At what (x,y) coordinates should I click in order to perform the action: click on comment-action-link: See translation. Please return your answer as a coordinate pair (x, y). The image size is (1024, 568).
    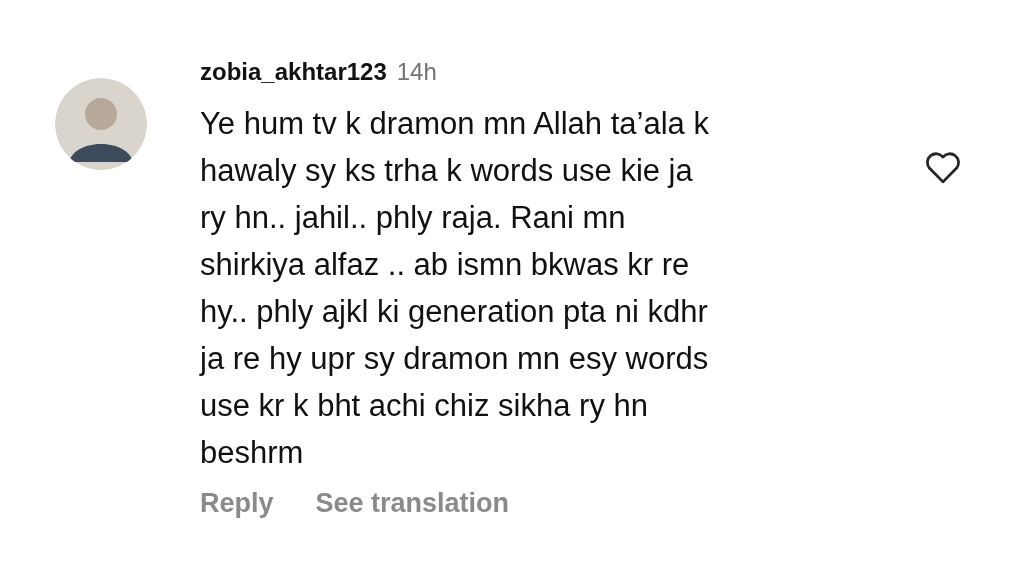
    Looking at the image, I should click on (412, 503).